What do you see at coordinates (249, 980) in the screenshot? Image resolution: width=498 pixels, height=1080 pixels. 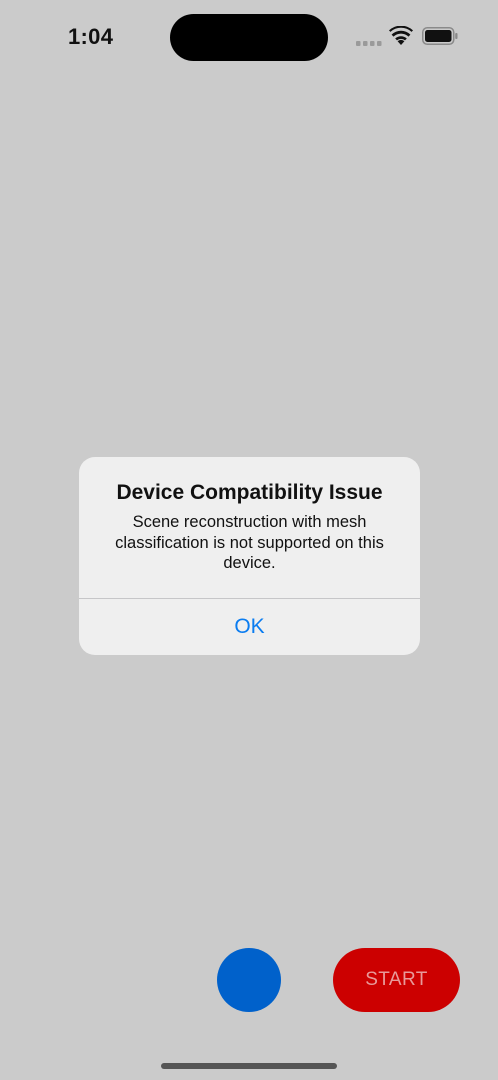 I see `record-button` at bounding box center [249, 980].